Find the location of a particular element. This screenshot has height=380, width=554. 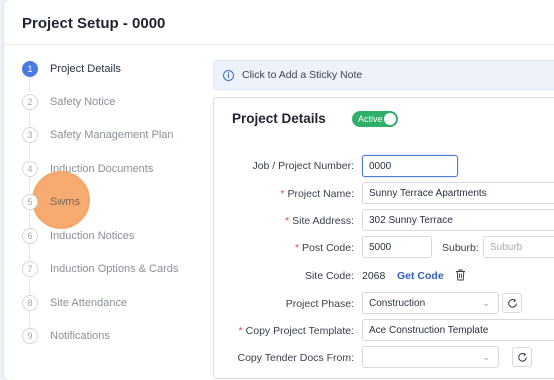

post-code-label: * Post Code: is located at coordinates (324, 248).